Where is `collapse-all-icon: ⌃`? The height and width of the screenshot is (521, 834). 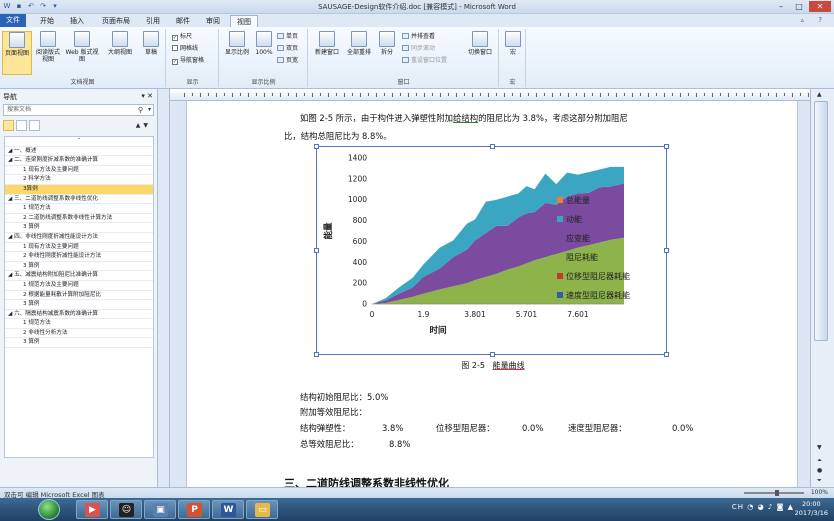 collapse-all-icon: ⌃ is located at coordinates (79, 142).